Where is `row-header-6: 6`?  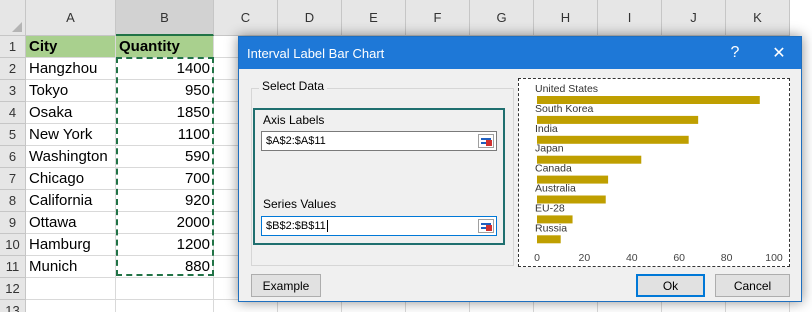 row-header-6: 6 is located at coordinates (13, 157).